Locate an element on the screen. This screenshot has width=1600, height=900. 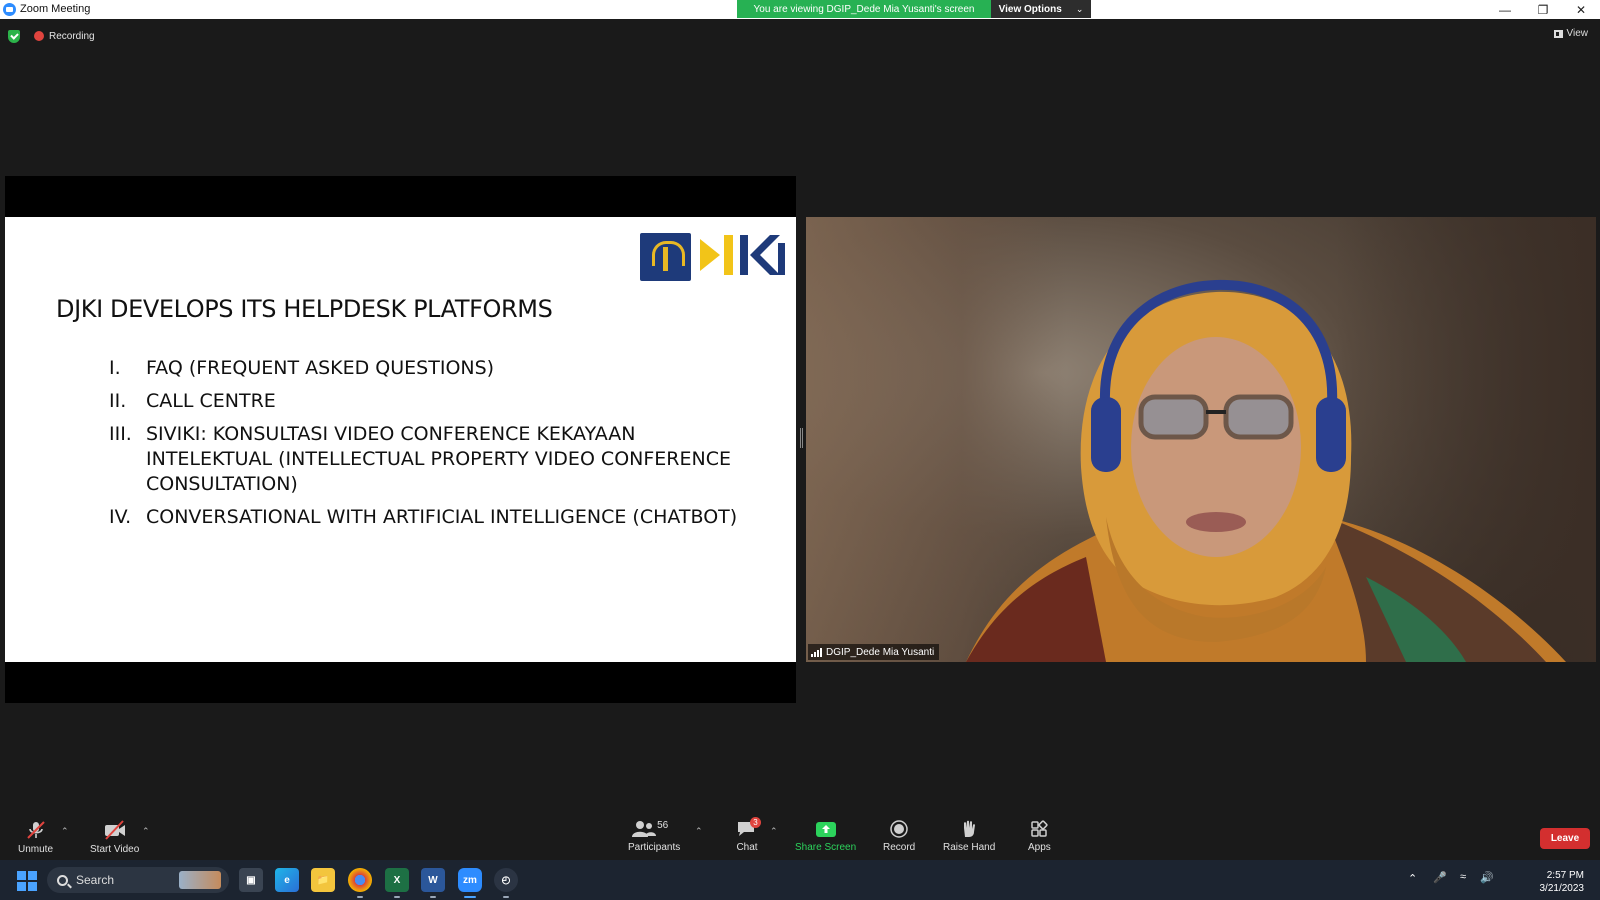
raise-hand-icon is located at coordinates (969, 829).